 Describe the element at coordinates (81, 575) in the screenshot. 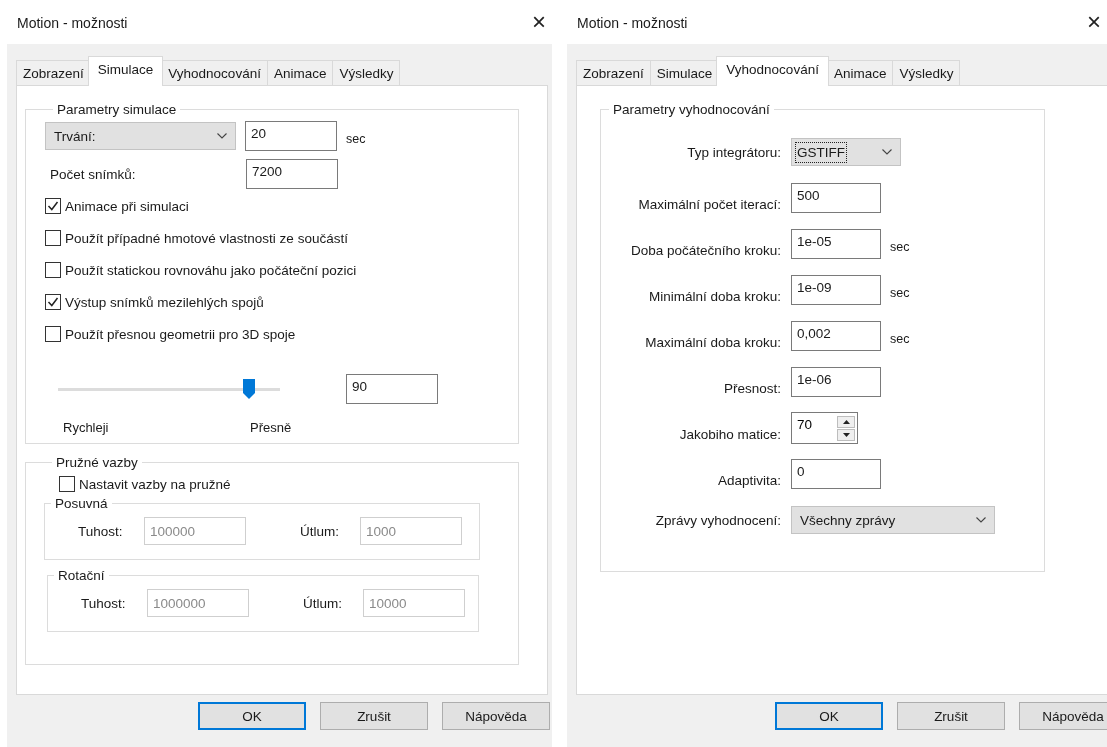

I see `group-title: Rotační` at that location.